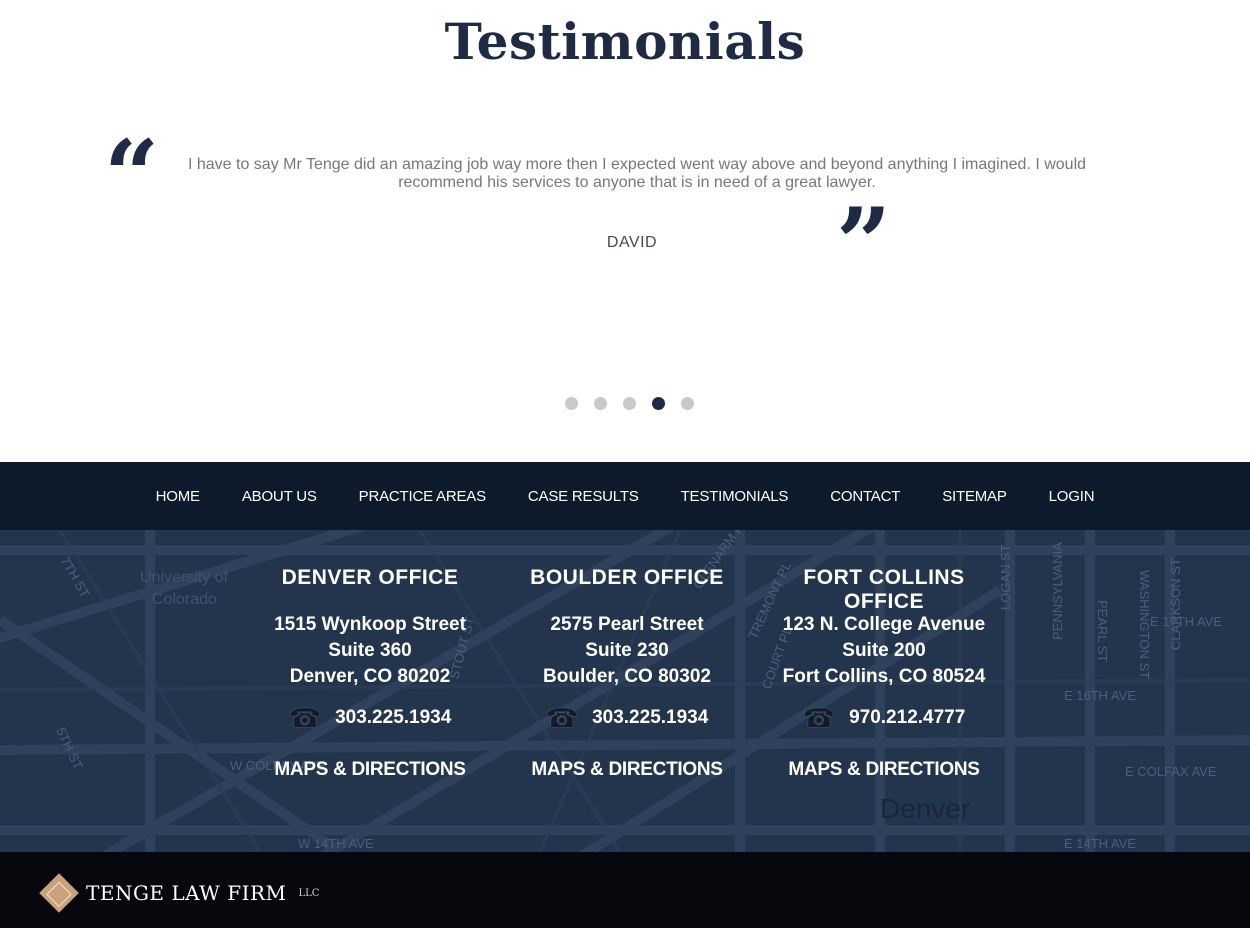 This screenshot has height=928, width=1250. What do you see at coordinates (370, 624) in the screenshot?
I see `address-street: 1515 Wynkoop Street` at bounding box center [370, 624].